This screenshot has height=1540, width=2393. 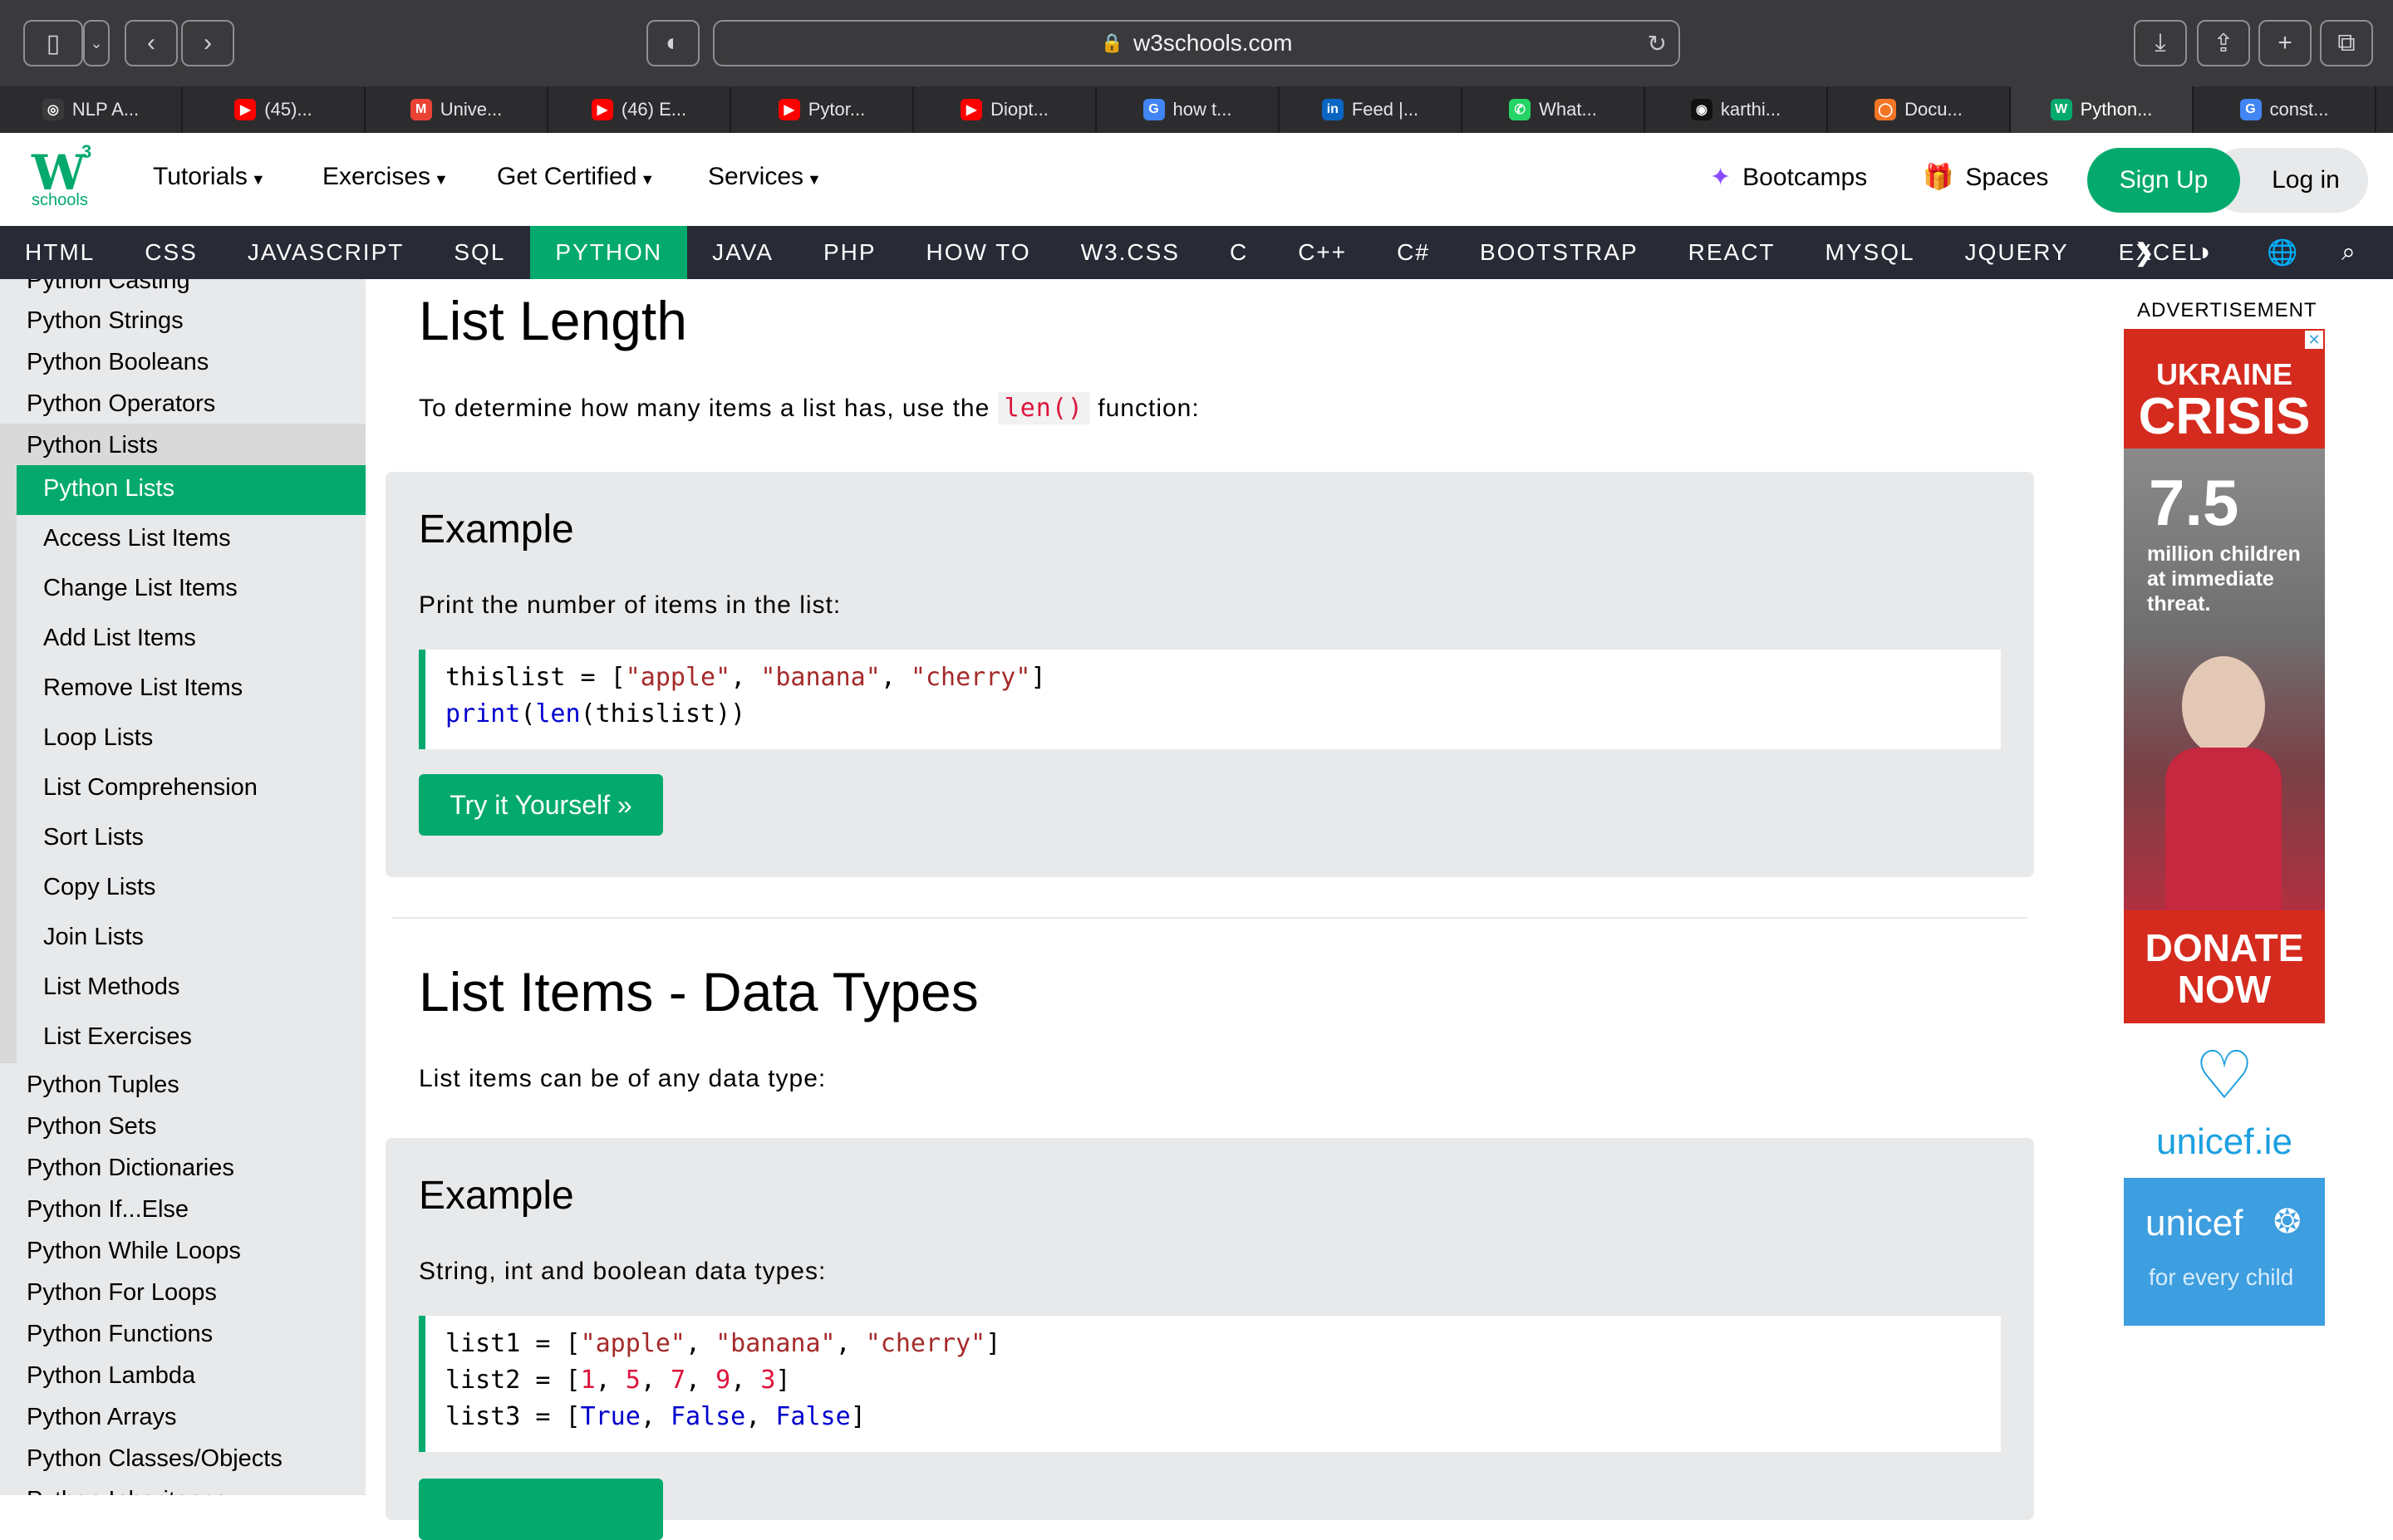 What do you see at coordinates (150, 788) in the screenshot?
I see `sidebar-subitem: List Comprehension` at bounding box center [150, 788].